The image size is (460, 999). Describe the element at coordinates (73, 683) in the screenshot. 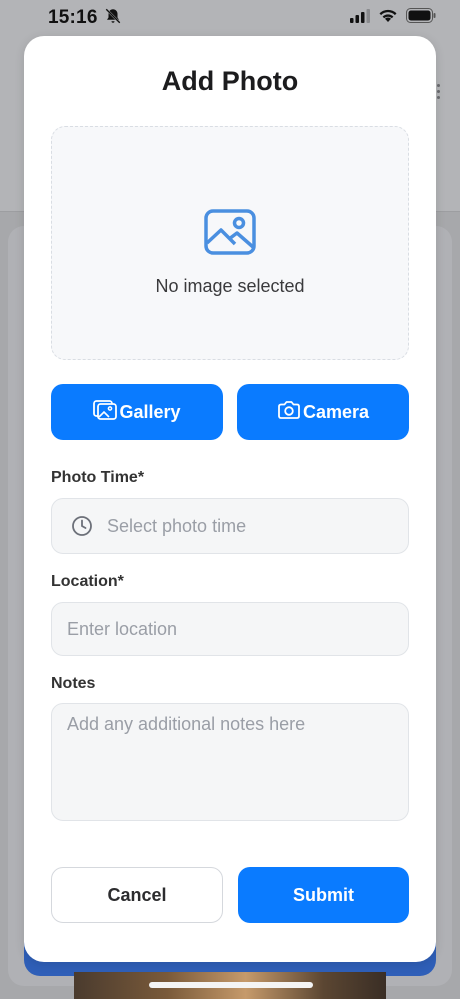

I see `notes-label: Notes` at that location.